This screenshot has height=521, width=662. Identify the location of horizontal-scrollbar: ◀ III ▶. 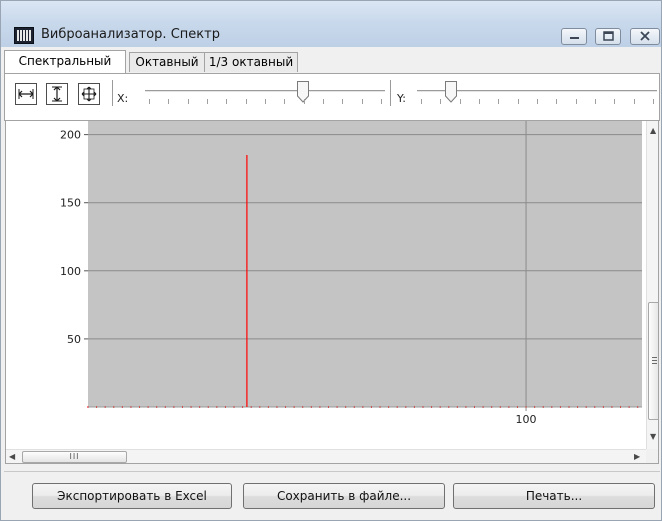
(326, 456).